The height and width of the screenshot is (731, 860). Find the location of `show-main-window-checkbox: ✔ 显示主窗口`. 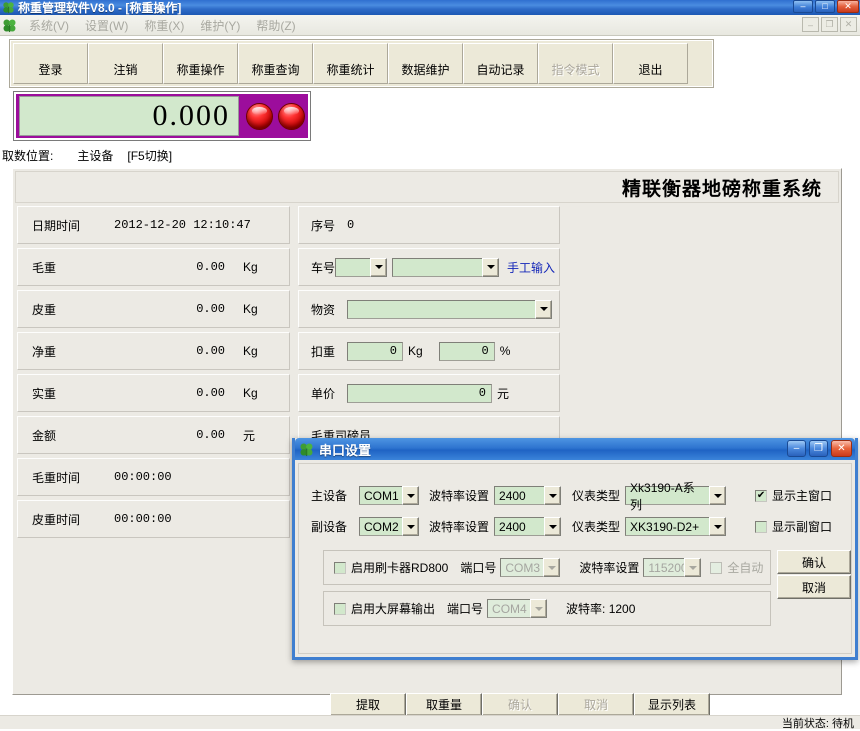

show-main-window-checkbox: ✔ 显示主窗口 is located at coordinates (793, 495).